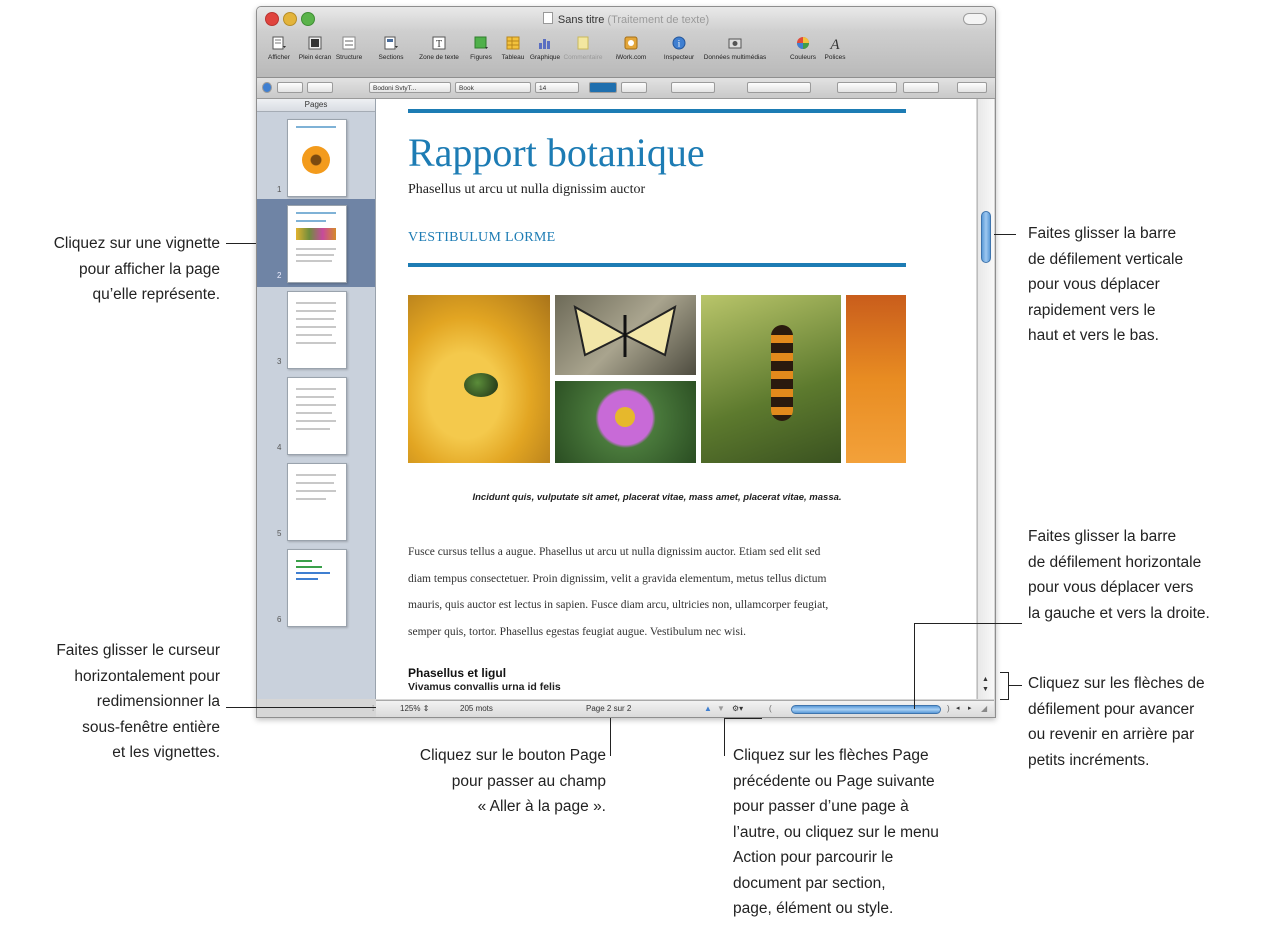 The image size is (1262, 934). I want to click on iwork-icon, so click(631, 43).